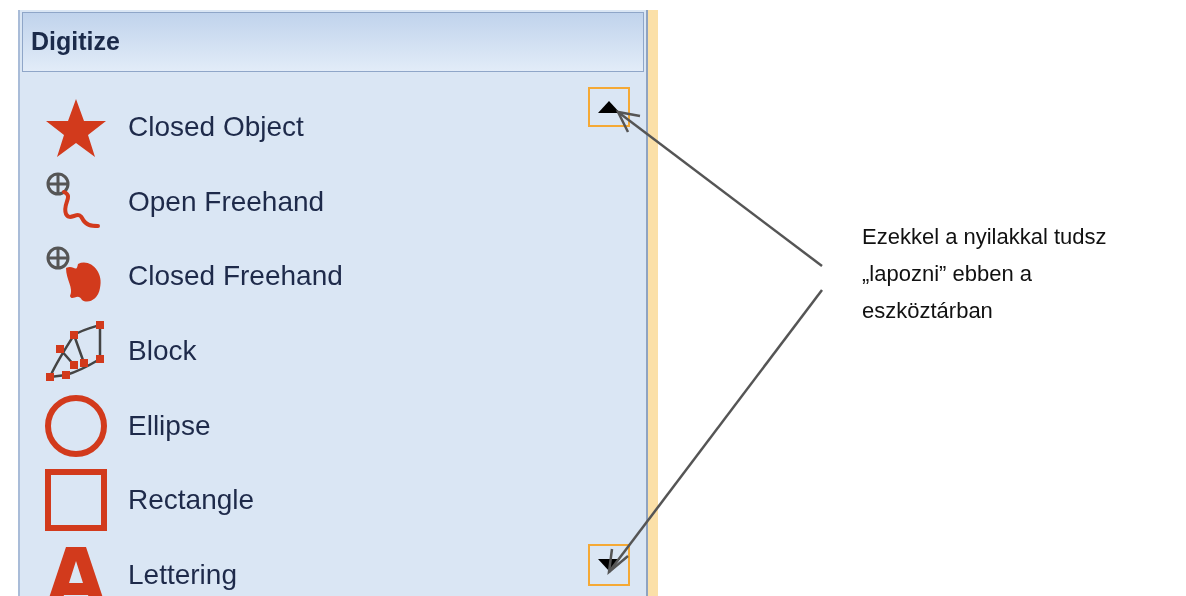 The width and height of the screenshot is (1186, 596). Describe the element at coordinates (333, 500) in the screenshot. I see `tool-item: Rectangle` at that location.